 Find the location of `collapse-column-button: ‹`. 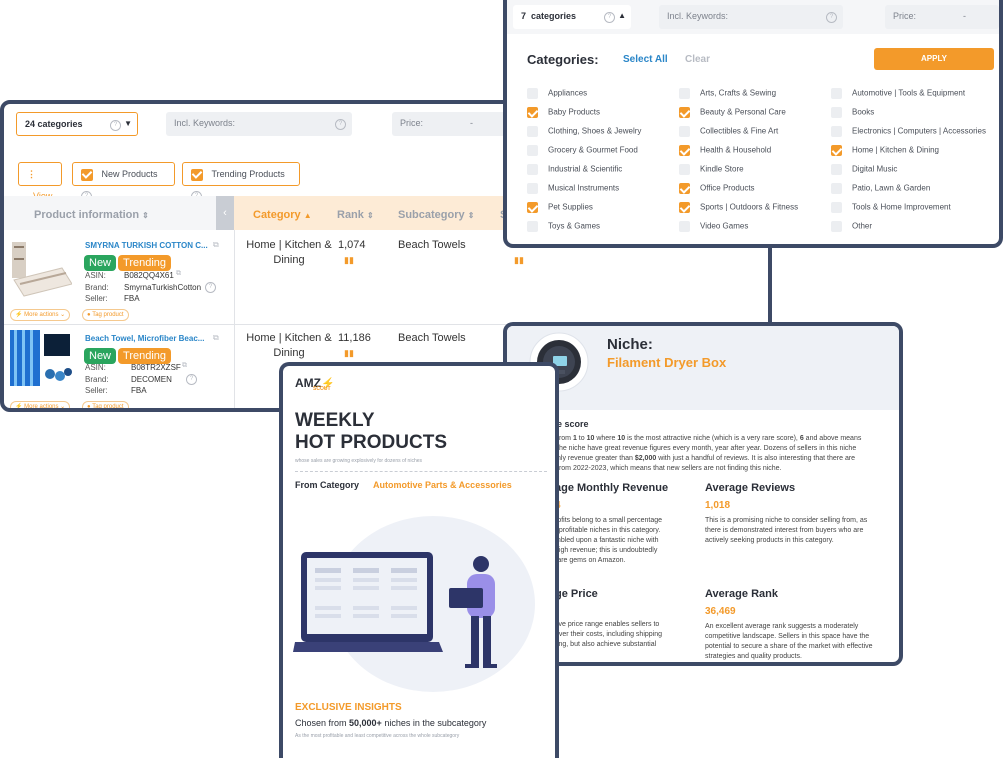

collapse-column-button: ‹ is located at coordinates (225, 213).